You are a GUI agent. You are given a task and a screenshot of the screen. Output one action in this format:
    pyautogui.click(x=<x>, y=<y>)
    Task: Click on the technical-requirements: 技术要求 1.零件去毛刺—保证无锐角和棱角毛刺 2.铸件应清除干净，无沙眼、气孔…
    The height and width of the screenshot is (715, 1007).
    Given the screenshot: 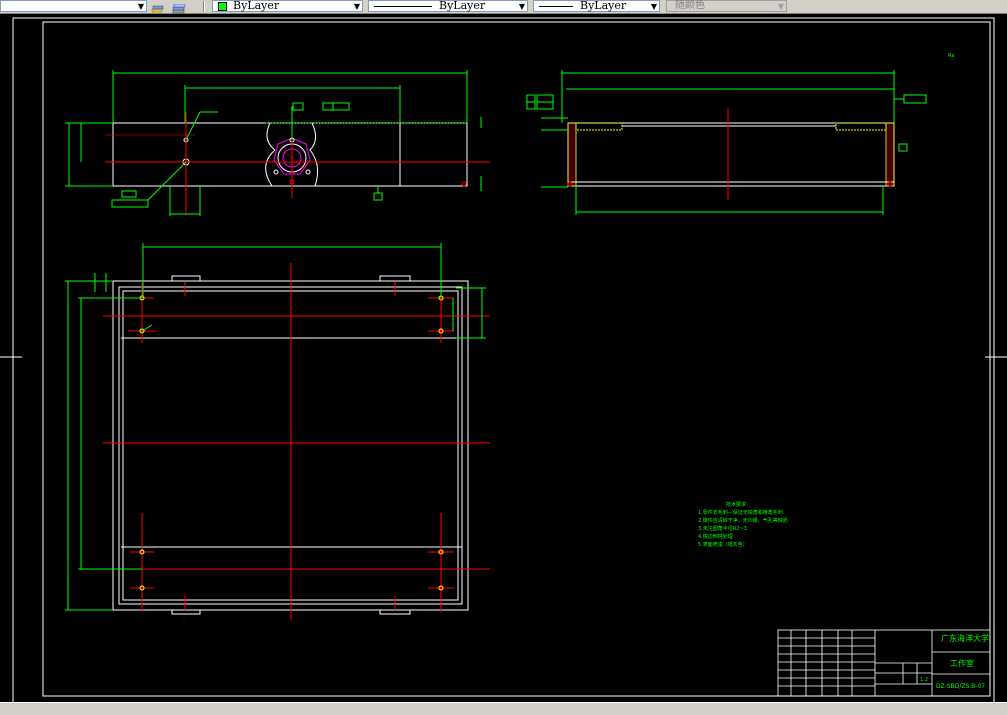 What is the action you would take?
    pyautogui.click(x=743, y=525)
    